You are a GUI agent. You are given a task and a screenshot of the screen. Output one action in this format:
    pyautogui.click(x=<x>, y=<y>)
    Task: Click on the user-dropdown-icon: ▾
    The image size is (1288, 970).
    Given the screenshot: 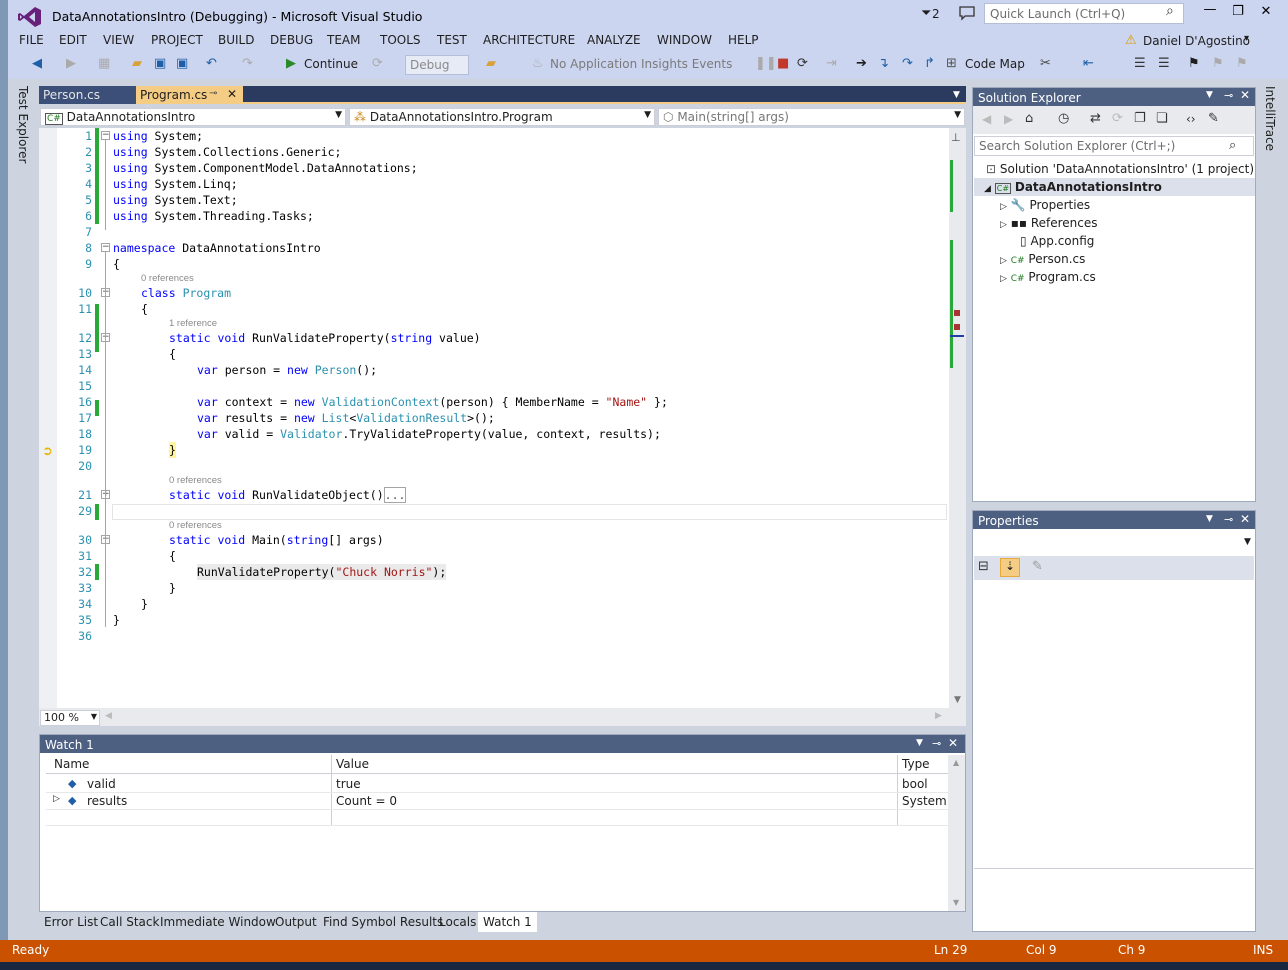 What is the action you would take?
    pyautogui.click(x=1246, y=38)
    